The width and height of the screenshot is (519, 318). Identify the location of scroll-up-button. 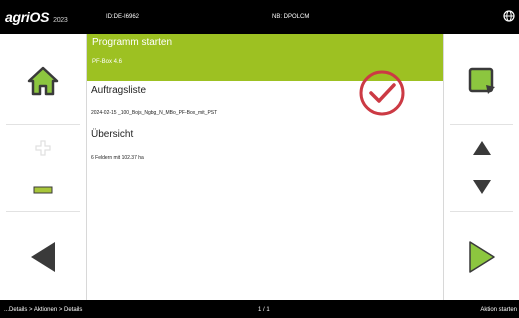
(481, 148).